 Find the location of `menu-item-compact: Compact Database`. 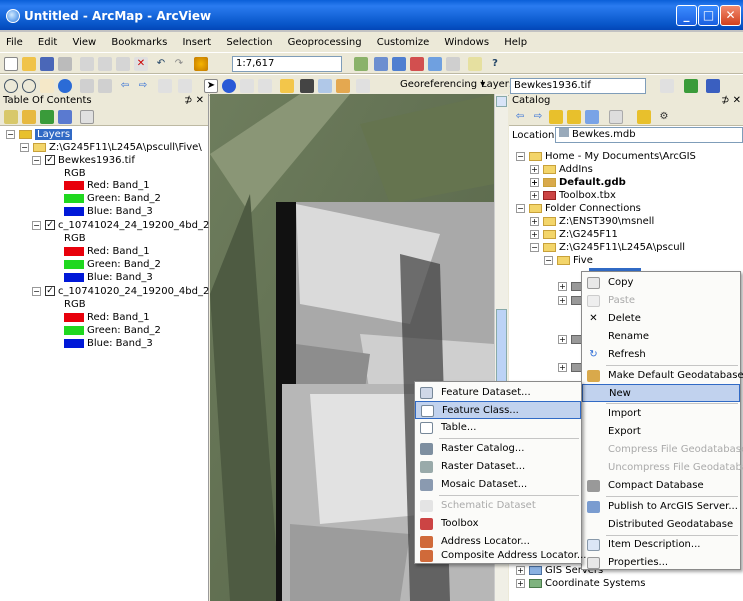

menu-item-compact: Compact Database is located at coordinates (661, 486).